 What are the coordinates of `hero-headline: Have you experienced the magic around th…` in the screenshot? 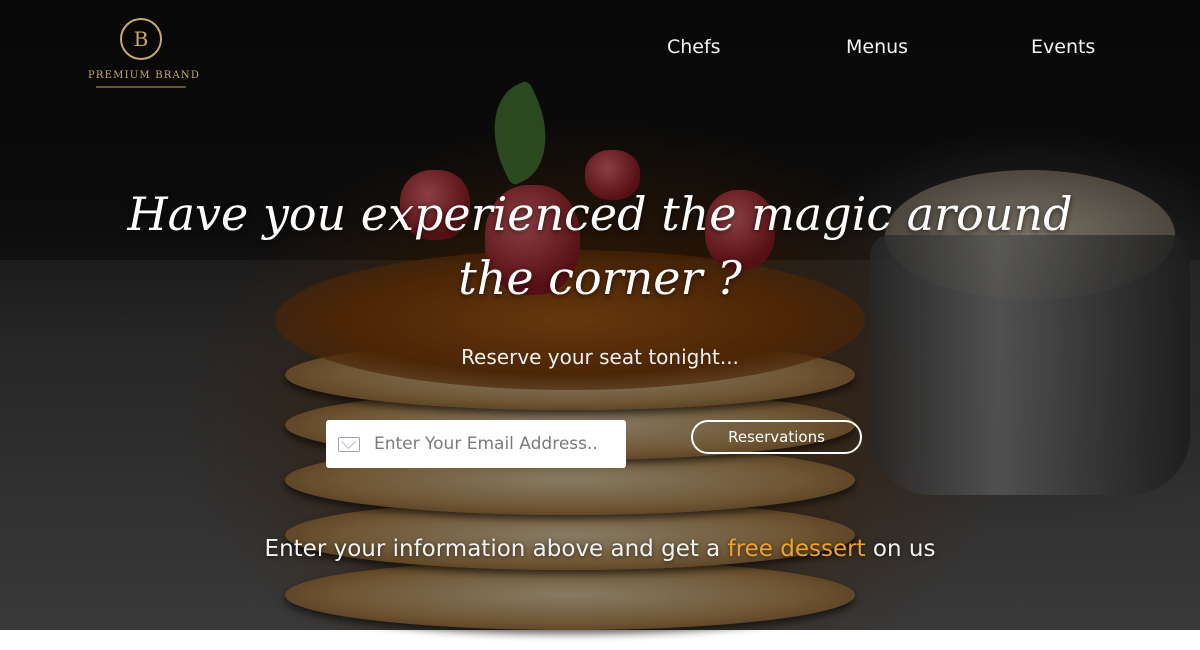 It's located at (600, 246).